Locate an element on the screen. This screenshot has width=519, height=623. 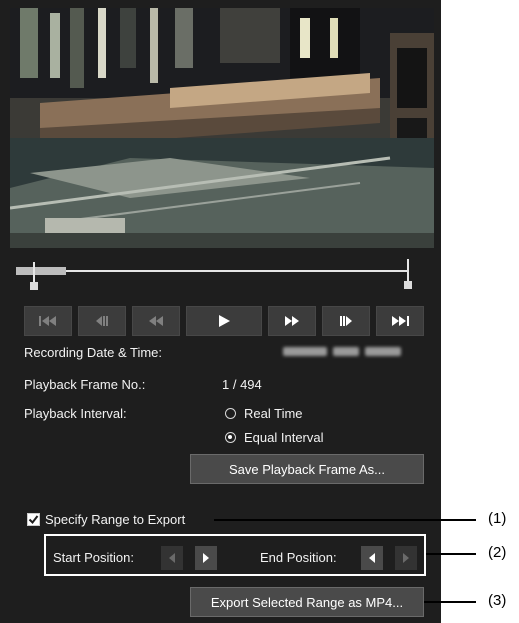
recording-datetime-value is located at coordinates (352, 351).